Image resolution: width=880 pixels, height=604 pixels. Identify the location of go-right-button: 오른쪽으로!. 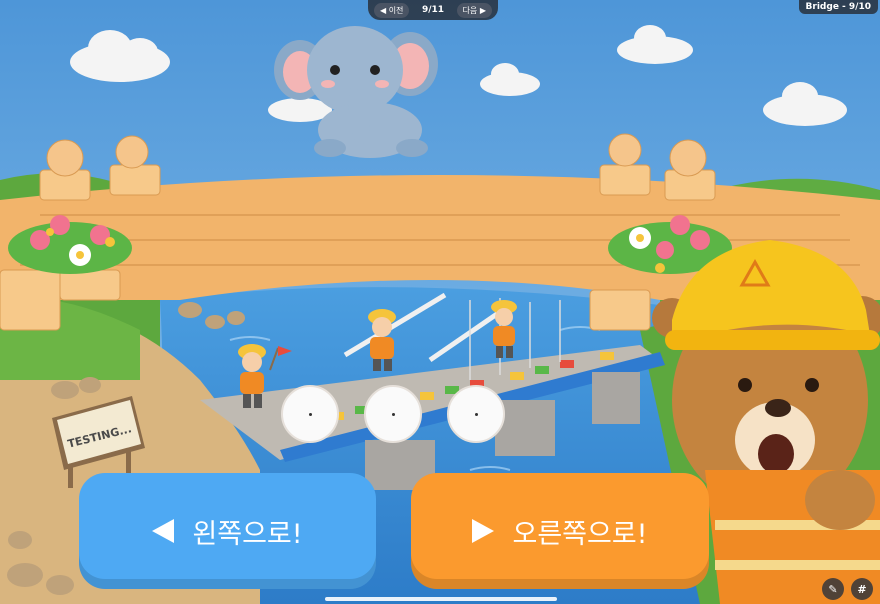
(560, 531).